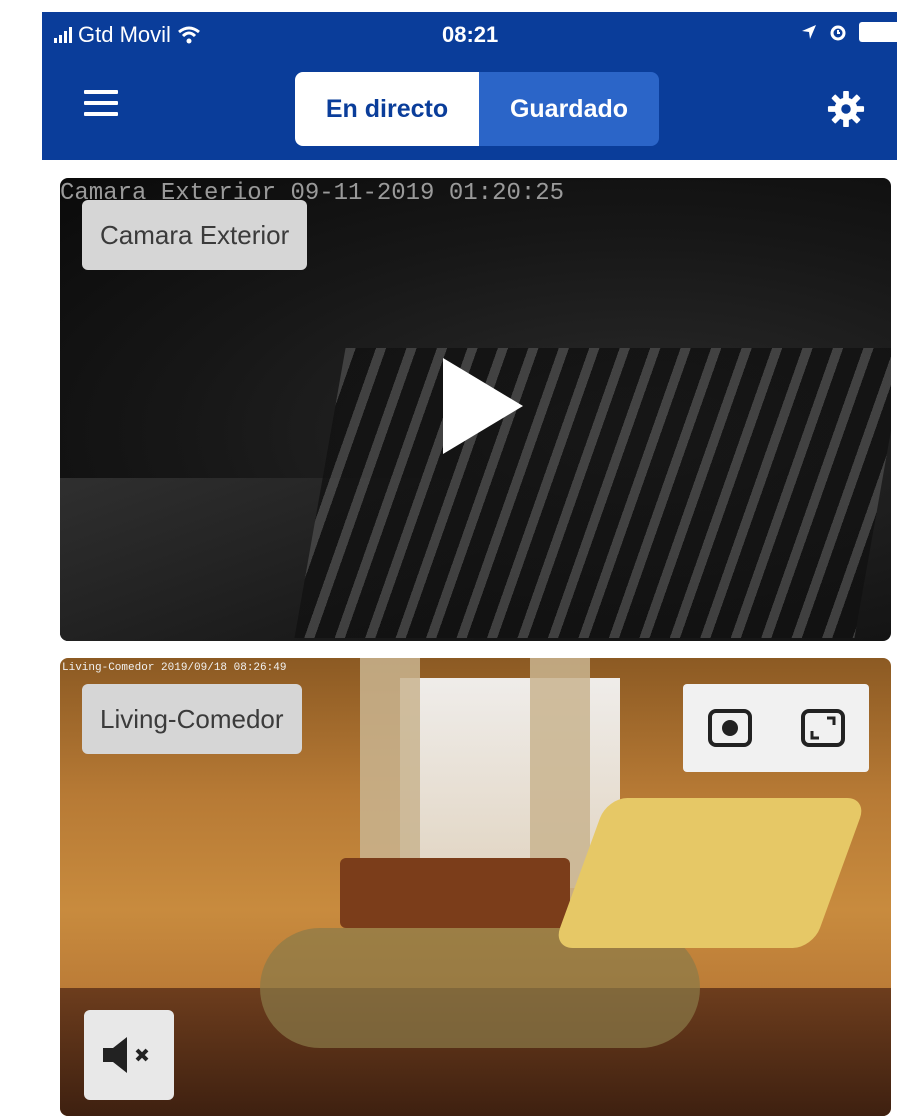 This screenshot has width=897, height=1116. Describe the element at coordinates (730, 728) in the screenshot. I see `record-icon` at that location.